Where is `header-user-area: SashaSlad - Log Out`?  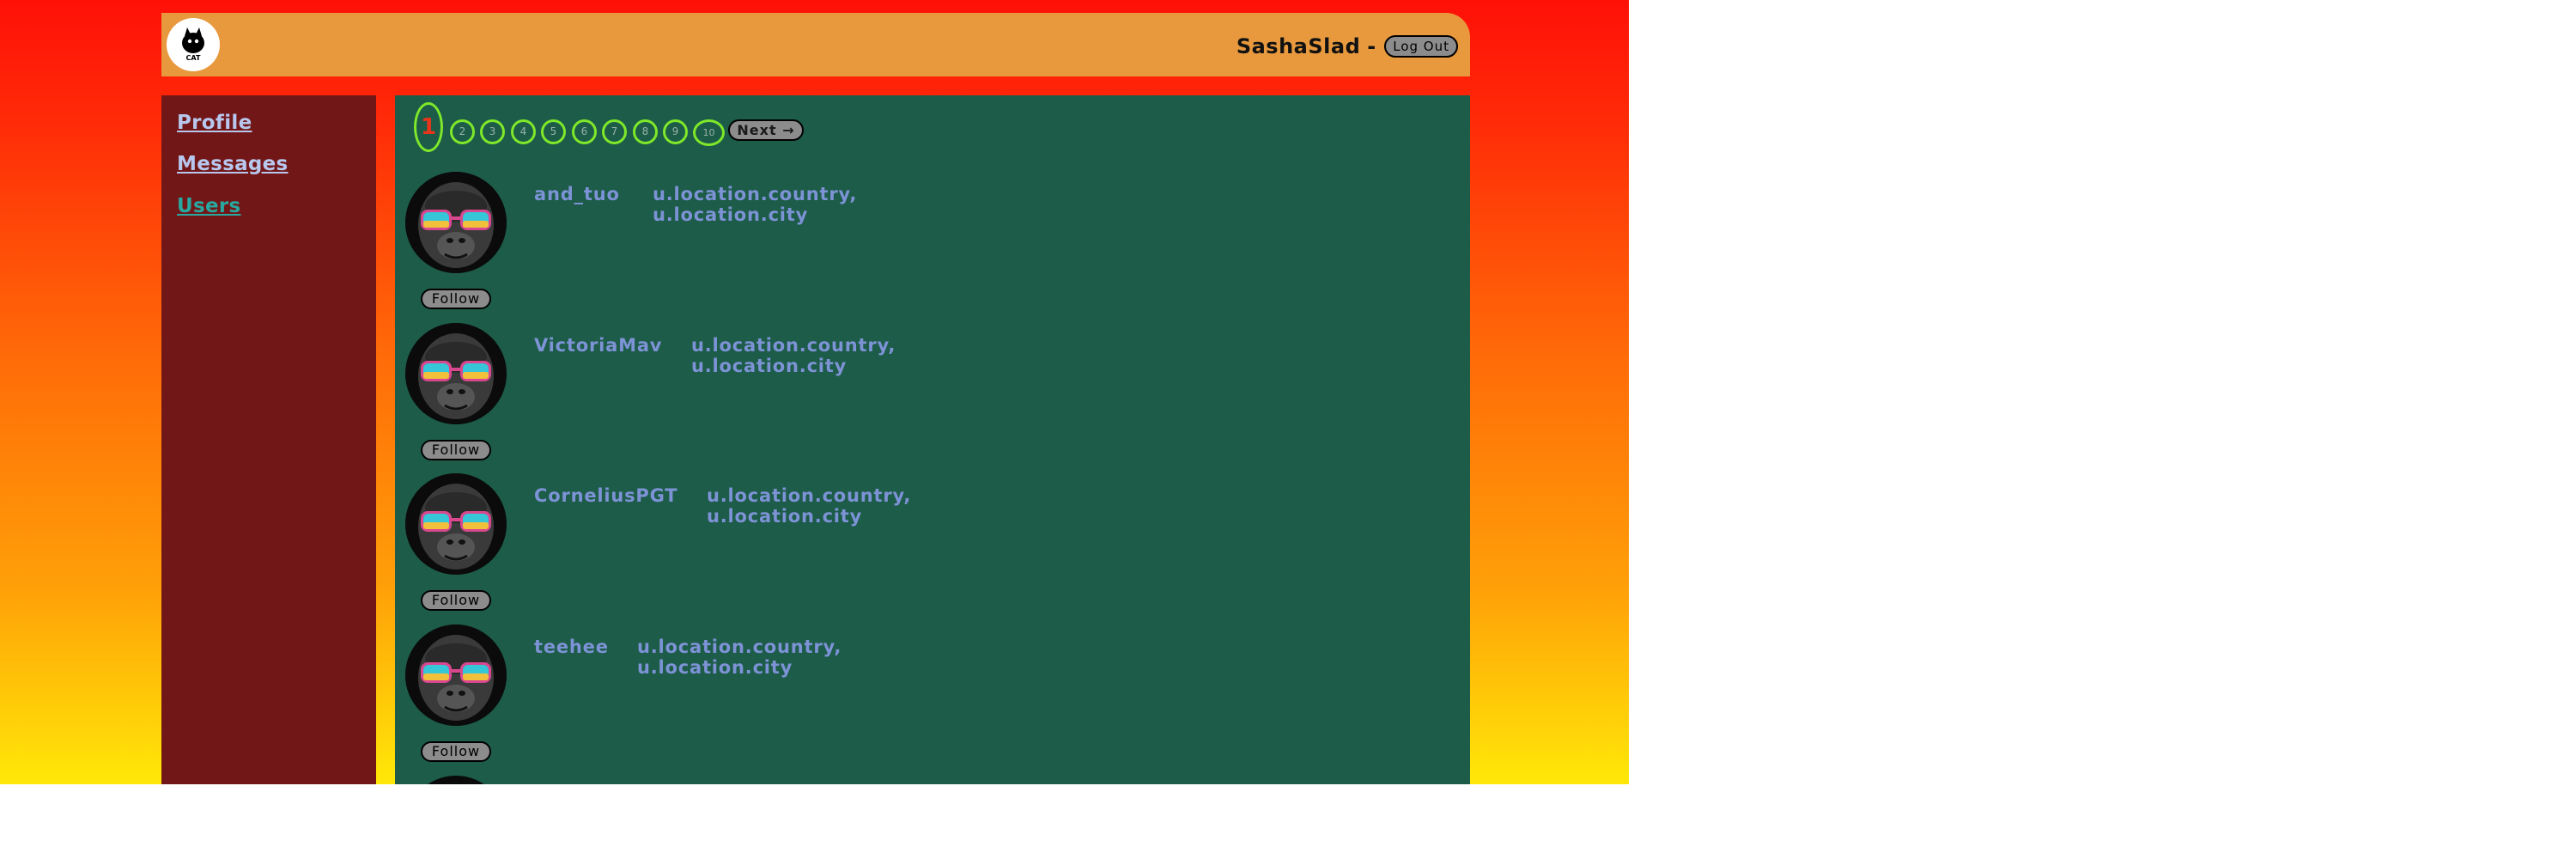
header-user-area: SashaSlad - Log Out is located at coordinates (1347, 47).